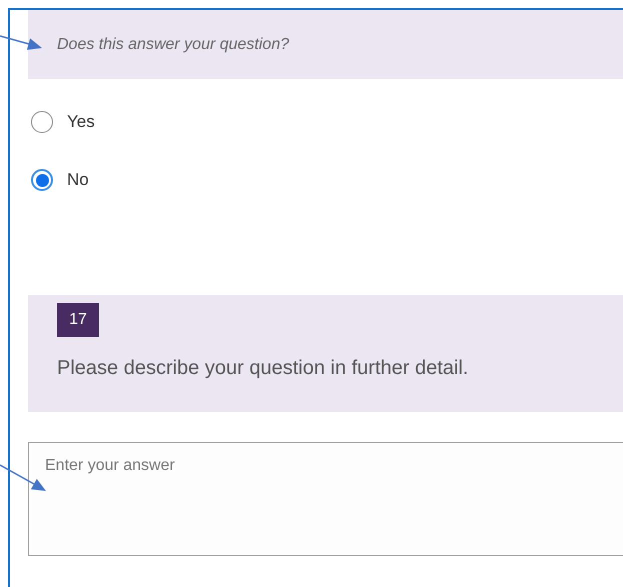  I want to click on question-prompt: Does this answer your question?, so click(173, 45).